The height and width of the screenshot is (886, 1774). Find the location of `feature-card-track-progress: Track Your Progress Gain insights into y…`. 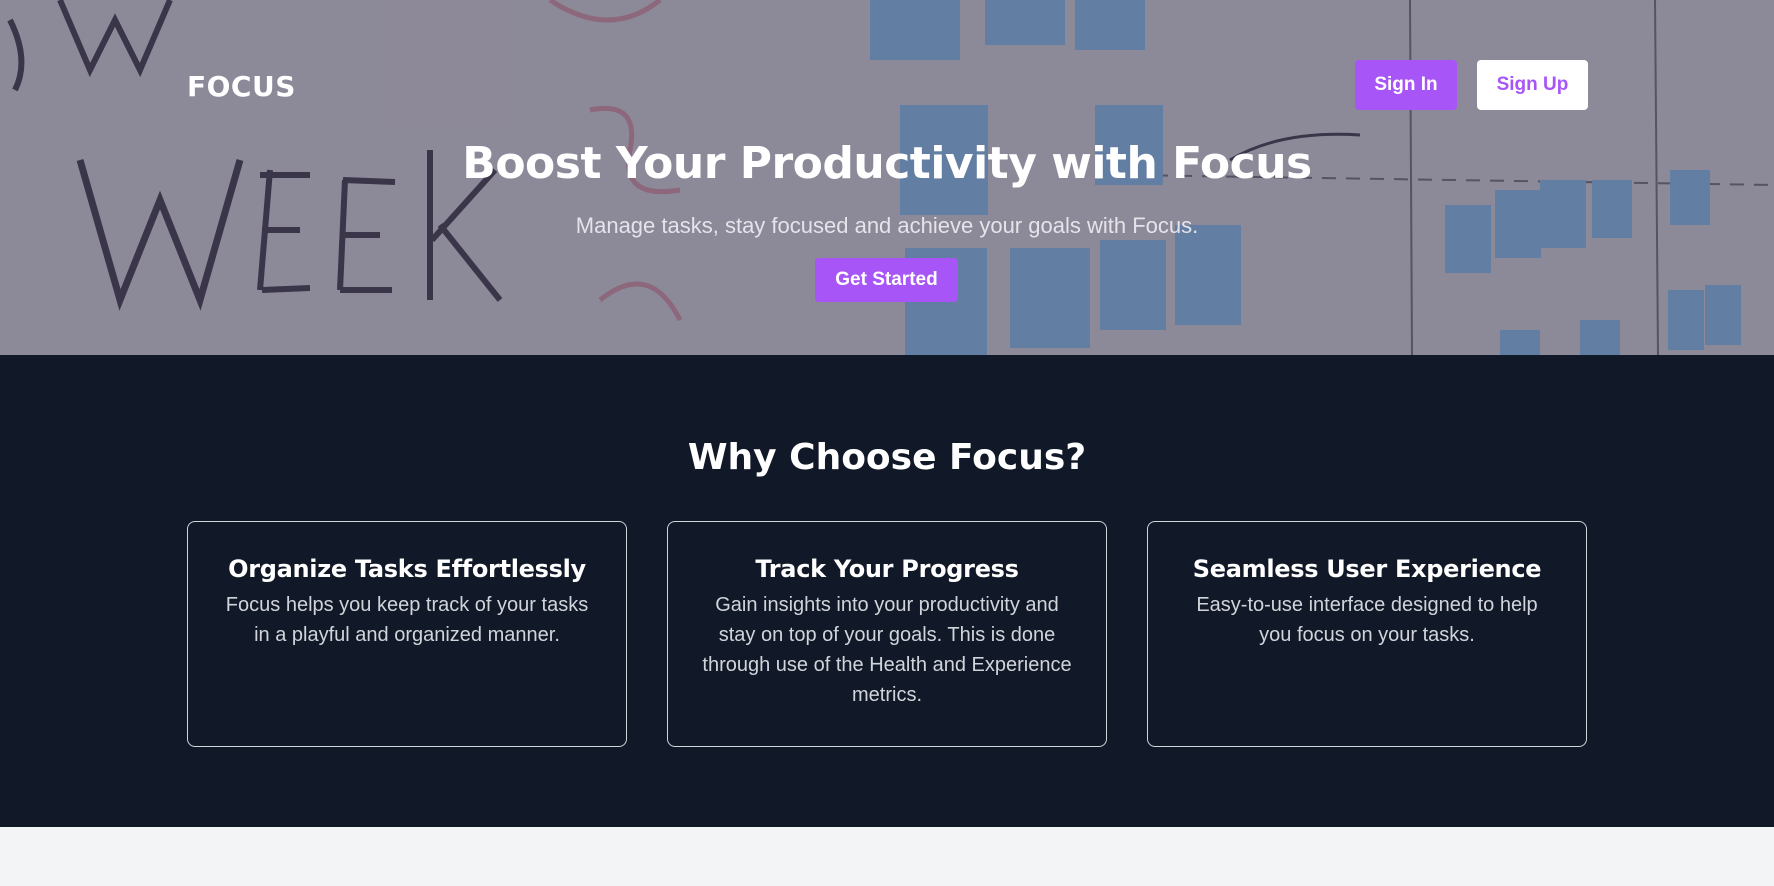

feature-card-track-progress: Track Your Progress Gain insights into y… is located at coordinates (887, 634).